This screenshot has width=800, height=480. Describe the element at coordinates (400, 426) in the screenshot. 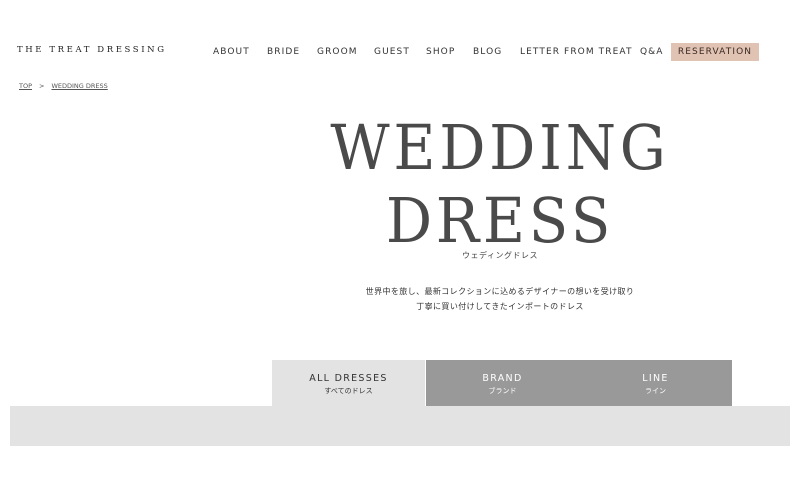

I see `tab-content-panel` at that location.